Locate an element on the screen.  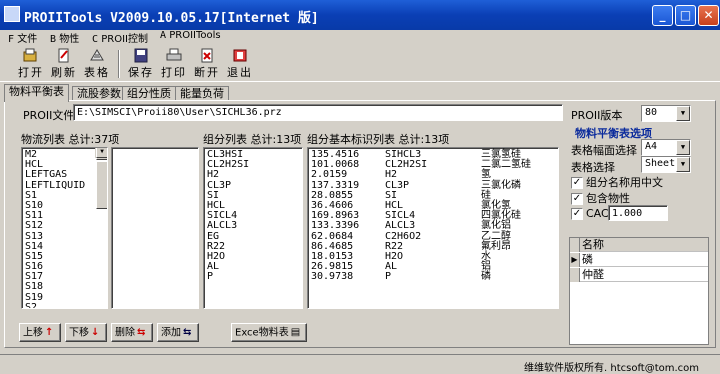
list-item: ALCL3 is located at coordinates (253, 226).